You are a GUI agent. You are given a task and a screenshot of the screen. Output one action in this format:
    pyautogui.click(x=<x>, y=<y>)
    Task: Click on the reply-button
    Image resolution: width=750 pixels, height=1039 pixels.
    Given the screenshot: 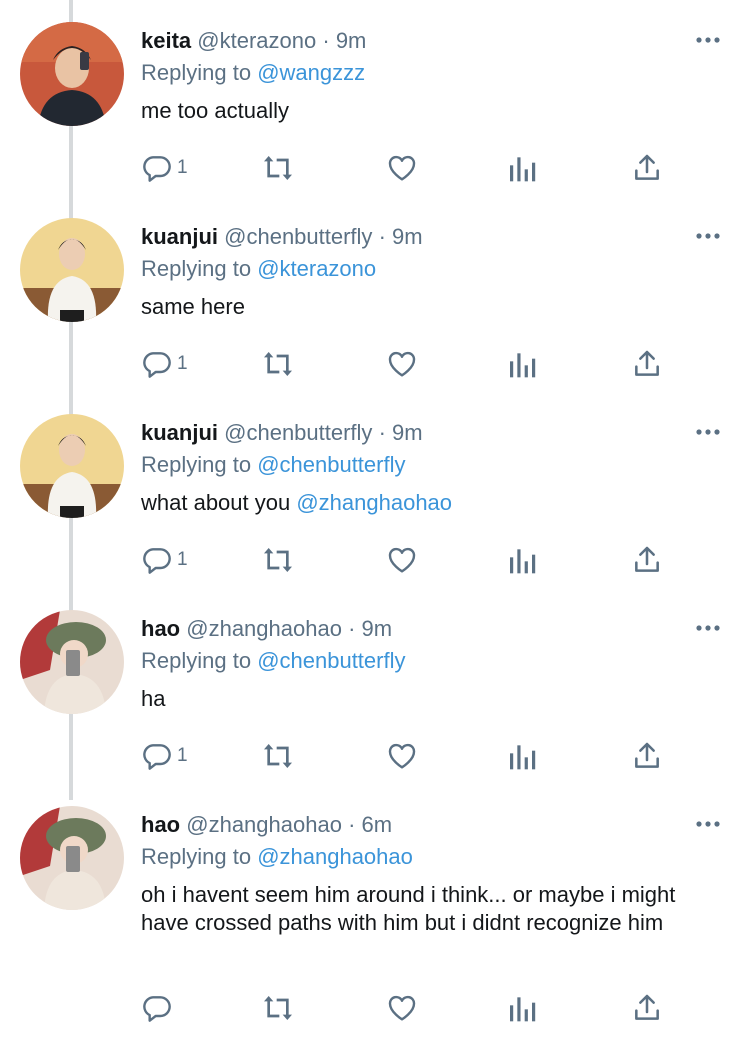 What is the action you would take?
    pyautogui.click(x=159, y=1008)
    